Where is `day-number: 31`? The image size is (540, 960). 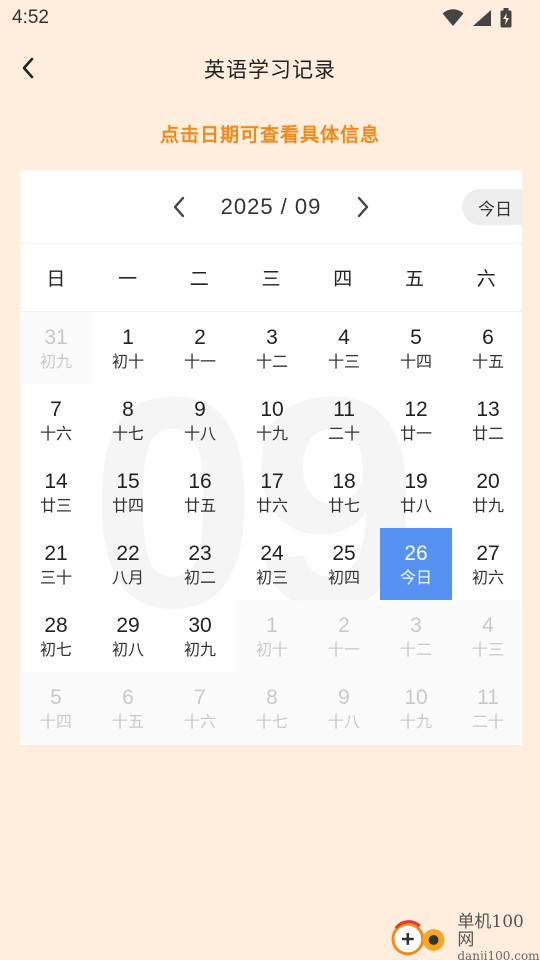
day-number: 31 is located at coordinates (56, 337).